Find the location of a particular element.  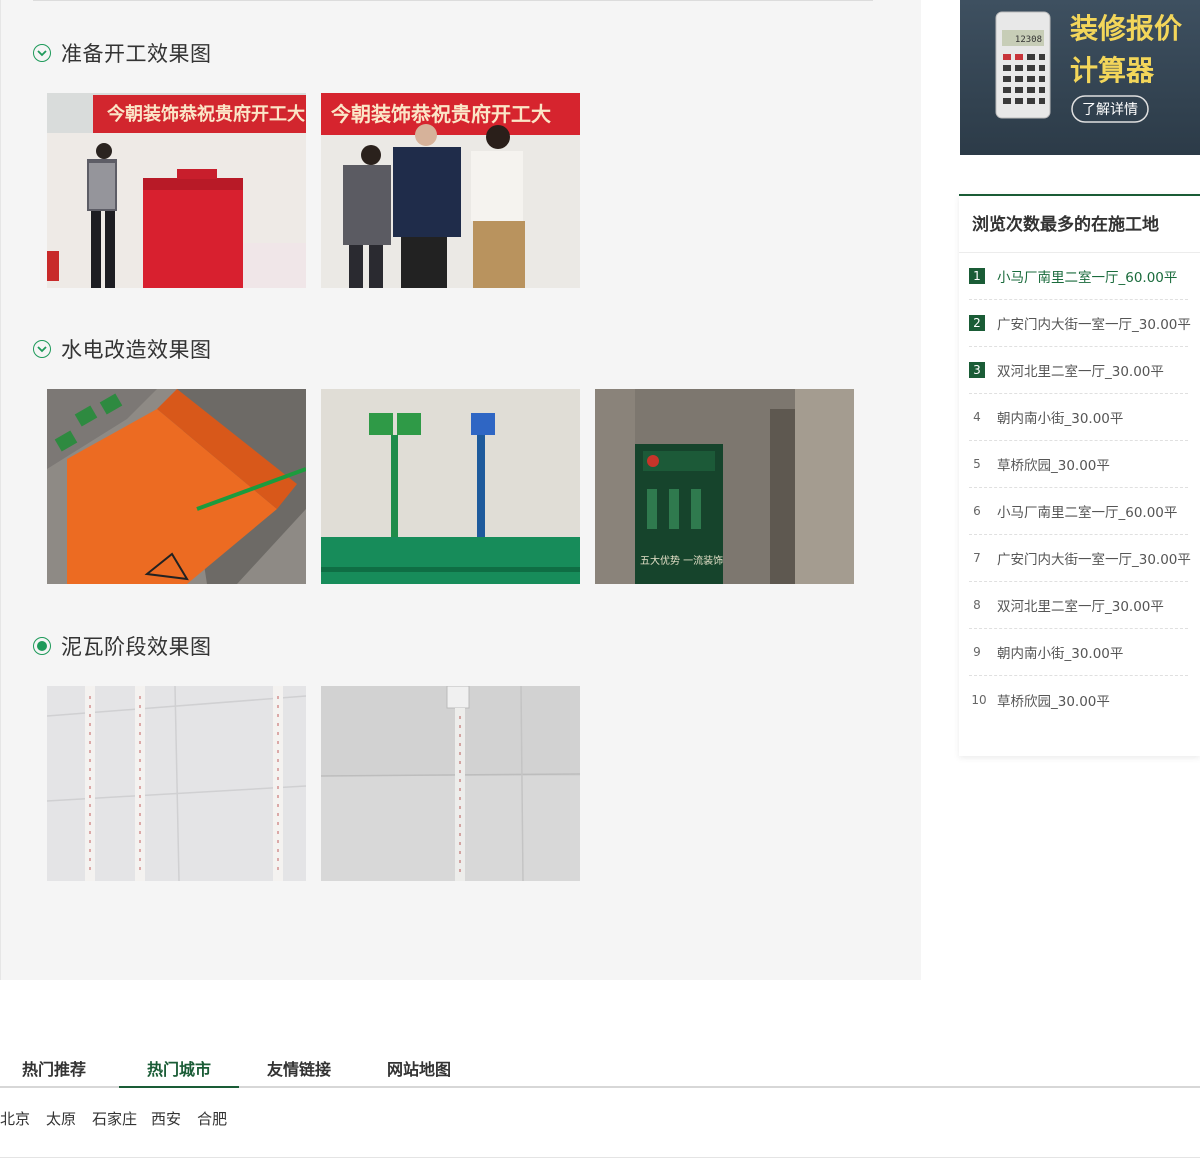

city-link: 北京 is located at coordinates (15, 1118).